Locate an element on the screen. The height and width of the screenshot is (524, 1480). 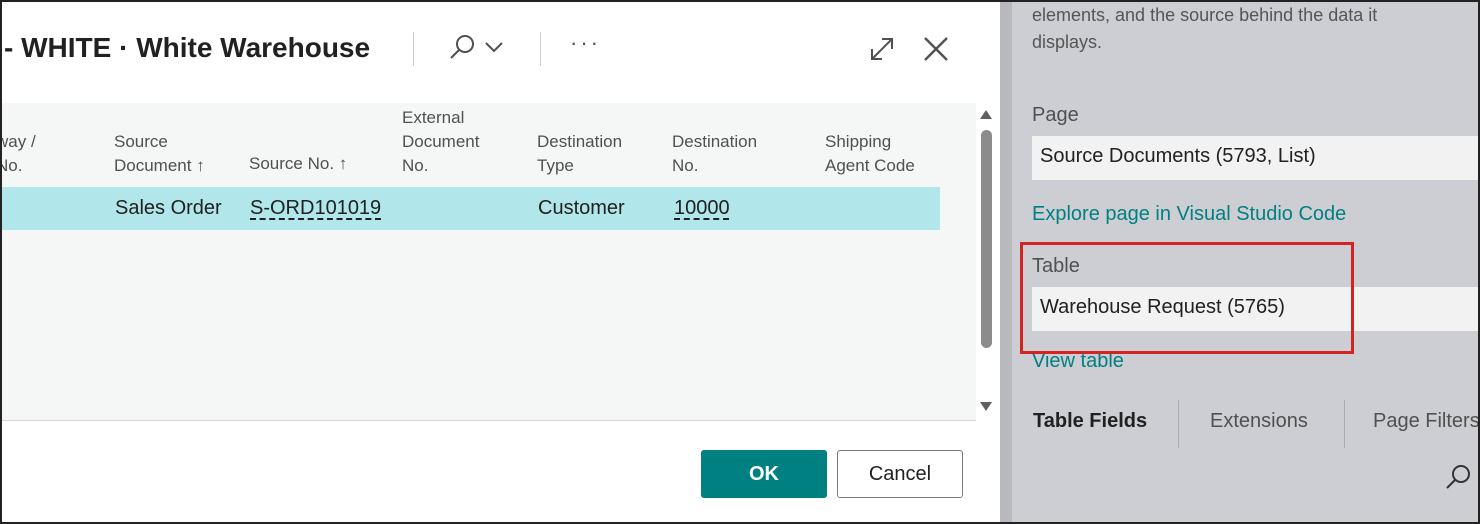
table-highlight-box is located at coordinates (1187, 298).